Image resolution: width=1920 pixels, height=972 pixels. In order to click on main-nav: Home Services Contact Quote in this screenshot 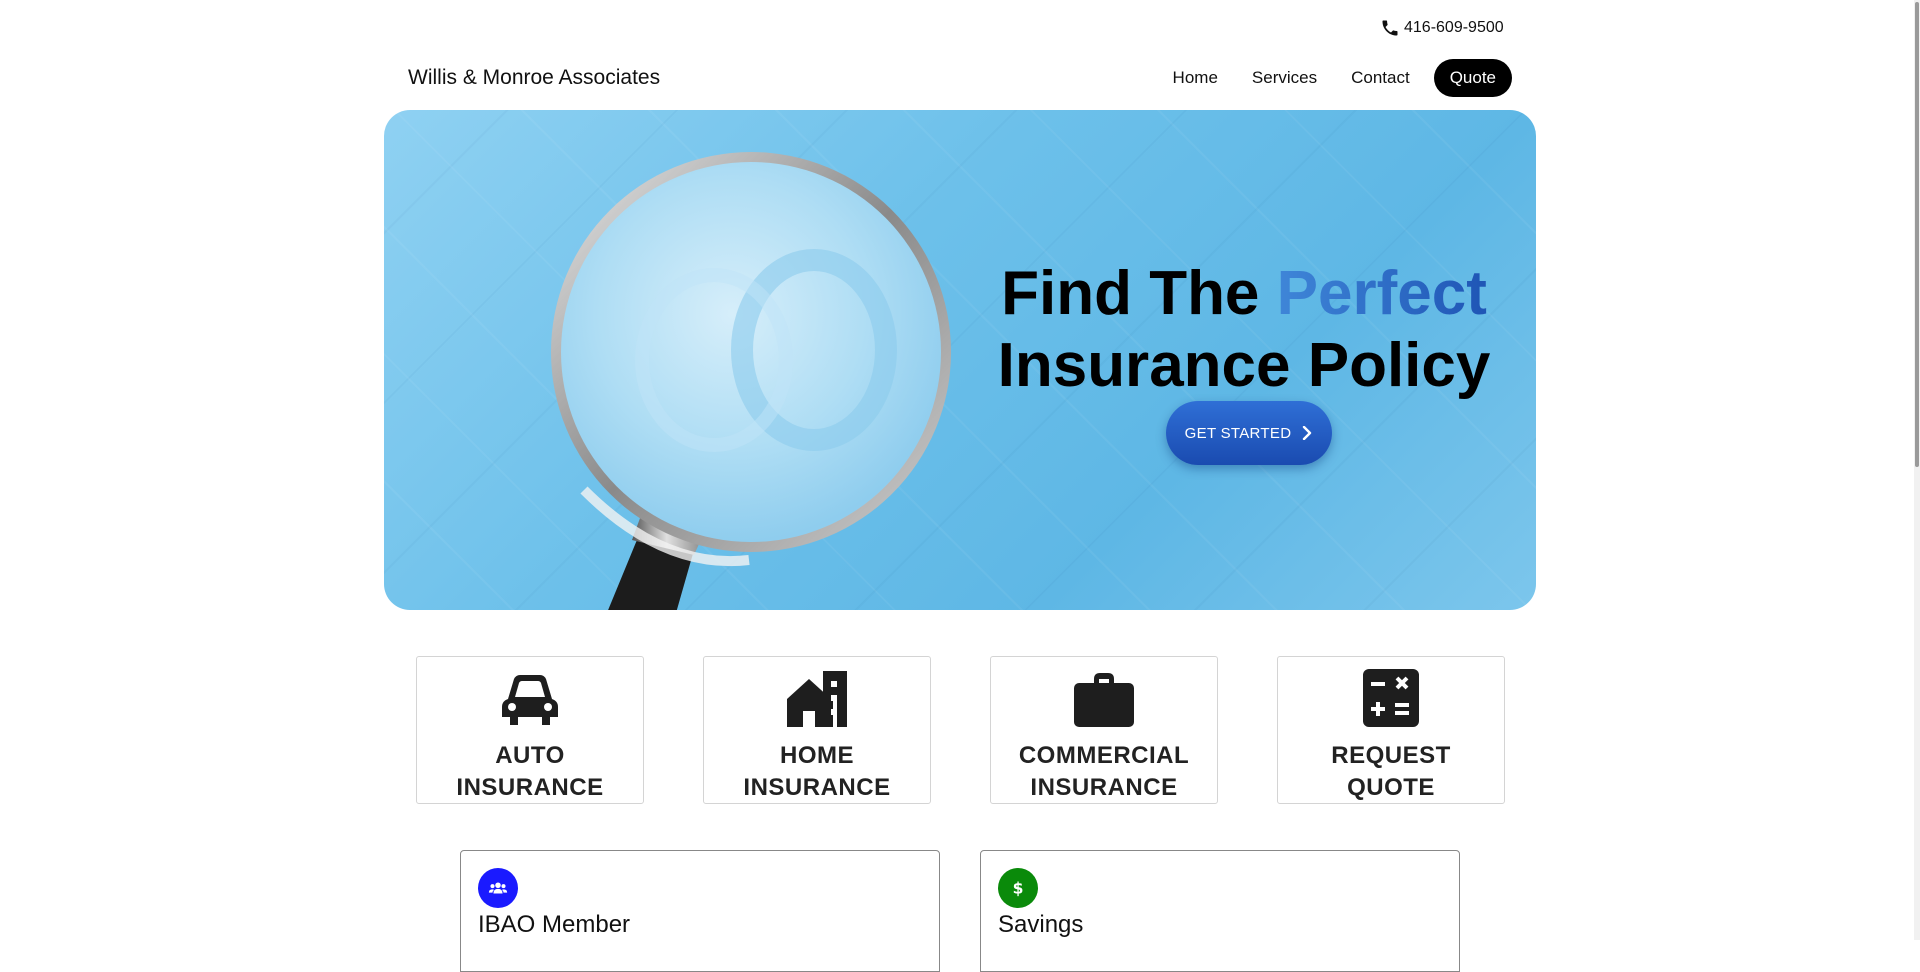, I will do `click(1349, 78)`.